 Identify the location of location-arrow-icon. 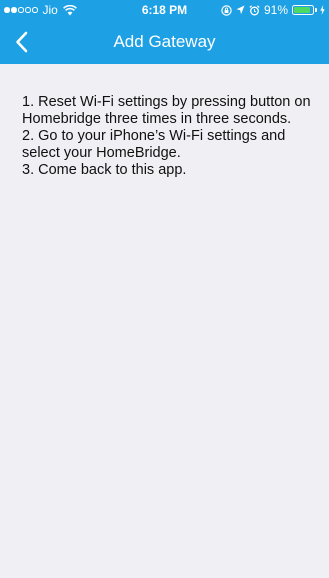
(240, 10).